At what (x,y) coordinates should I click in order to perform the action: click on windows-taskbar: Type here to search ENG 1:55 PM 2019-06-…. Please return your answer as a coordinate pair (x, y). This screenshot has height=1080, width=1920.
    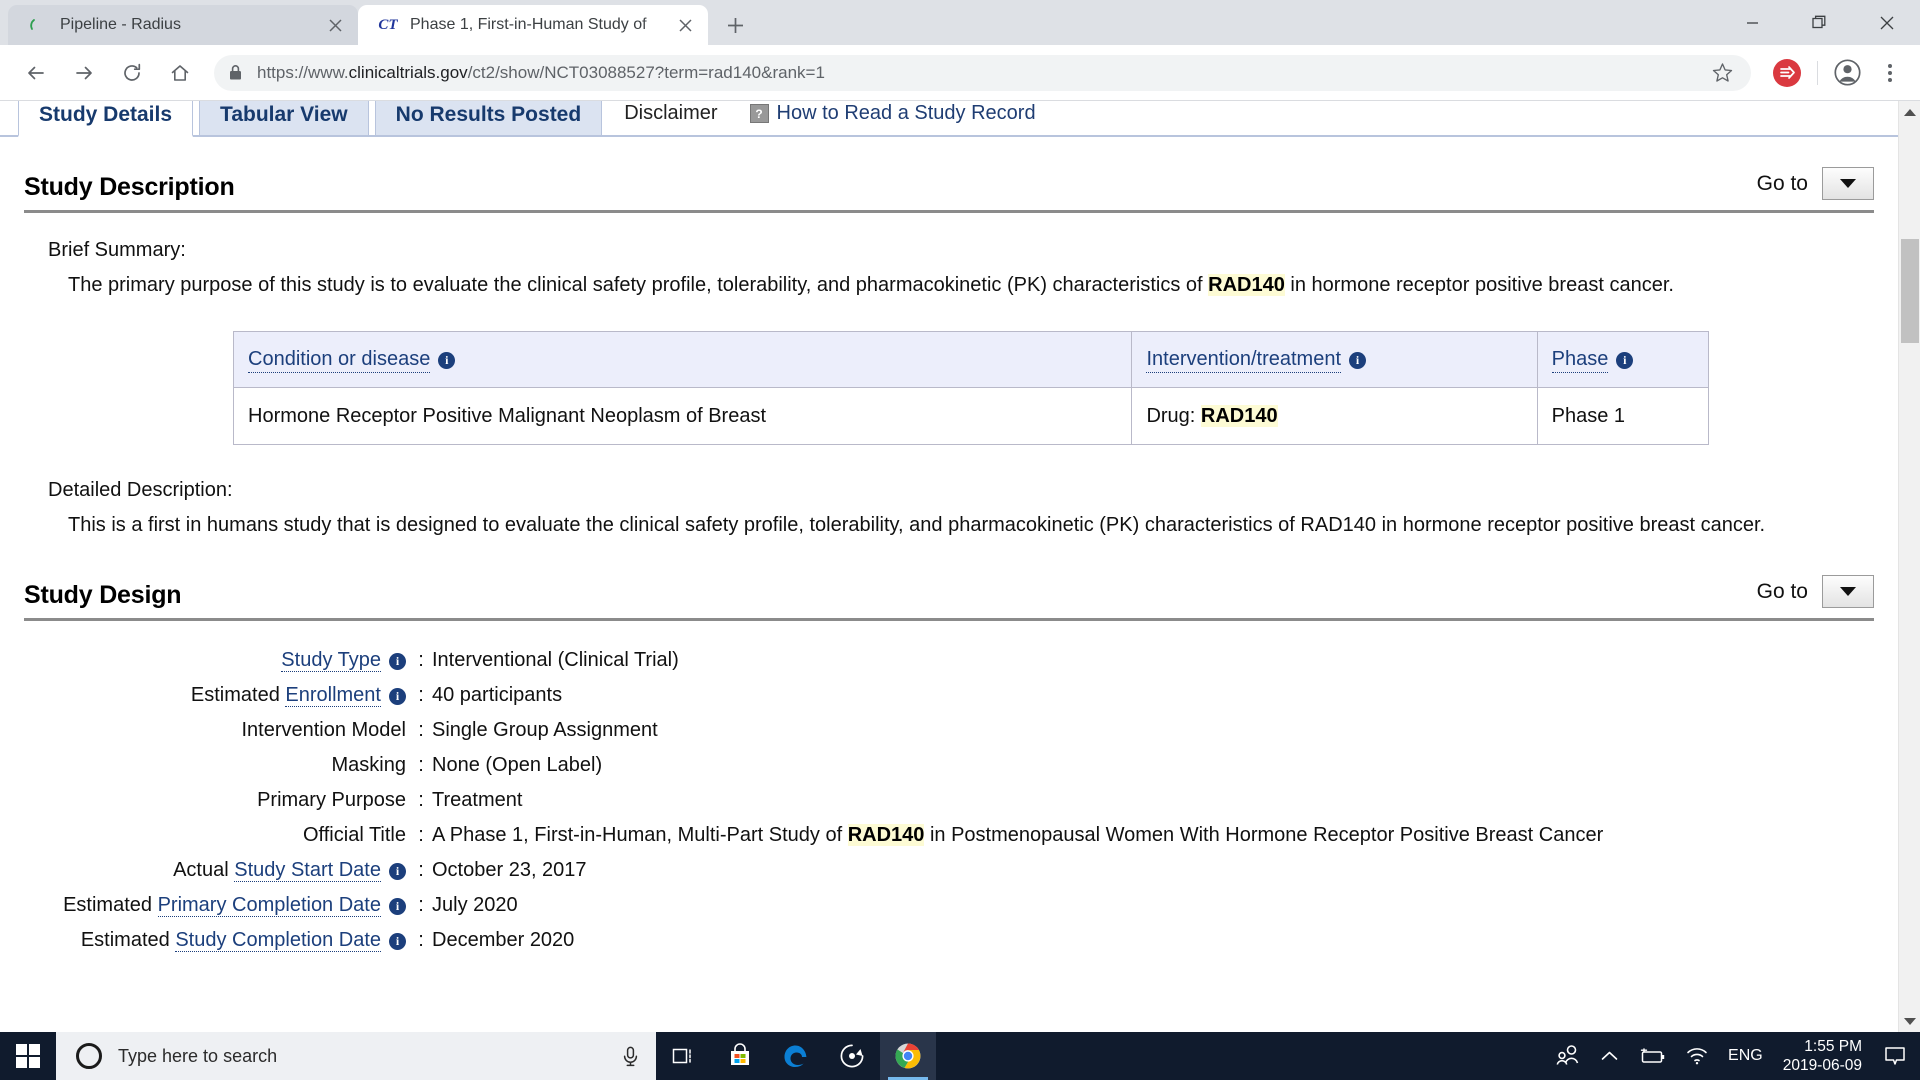
    Looking at the image, I should click on (960, 1056).